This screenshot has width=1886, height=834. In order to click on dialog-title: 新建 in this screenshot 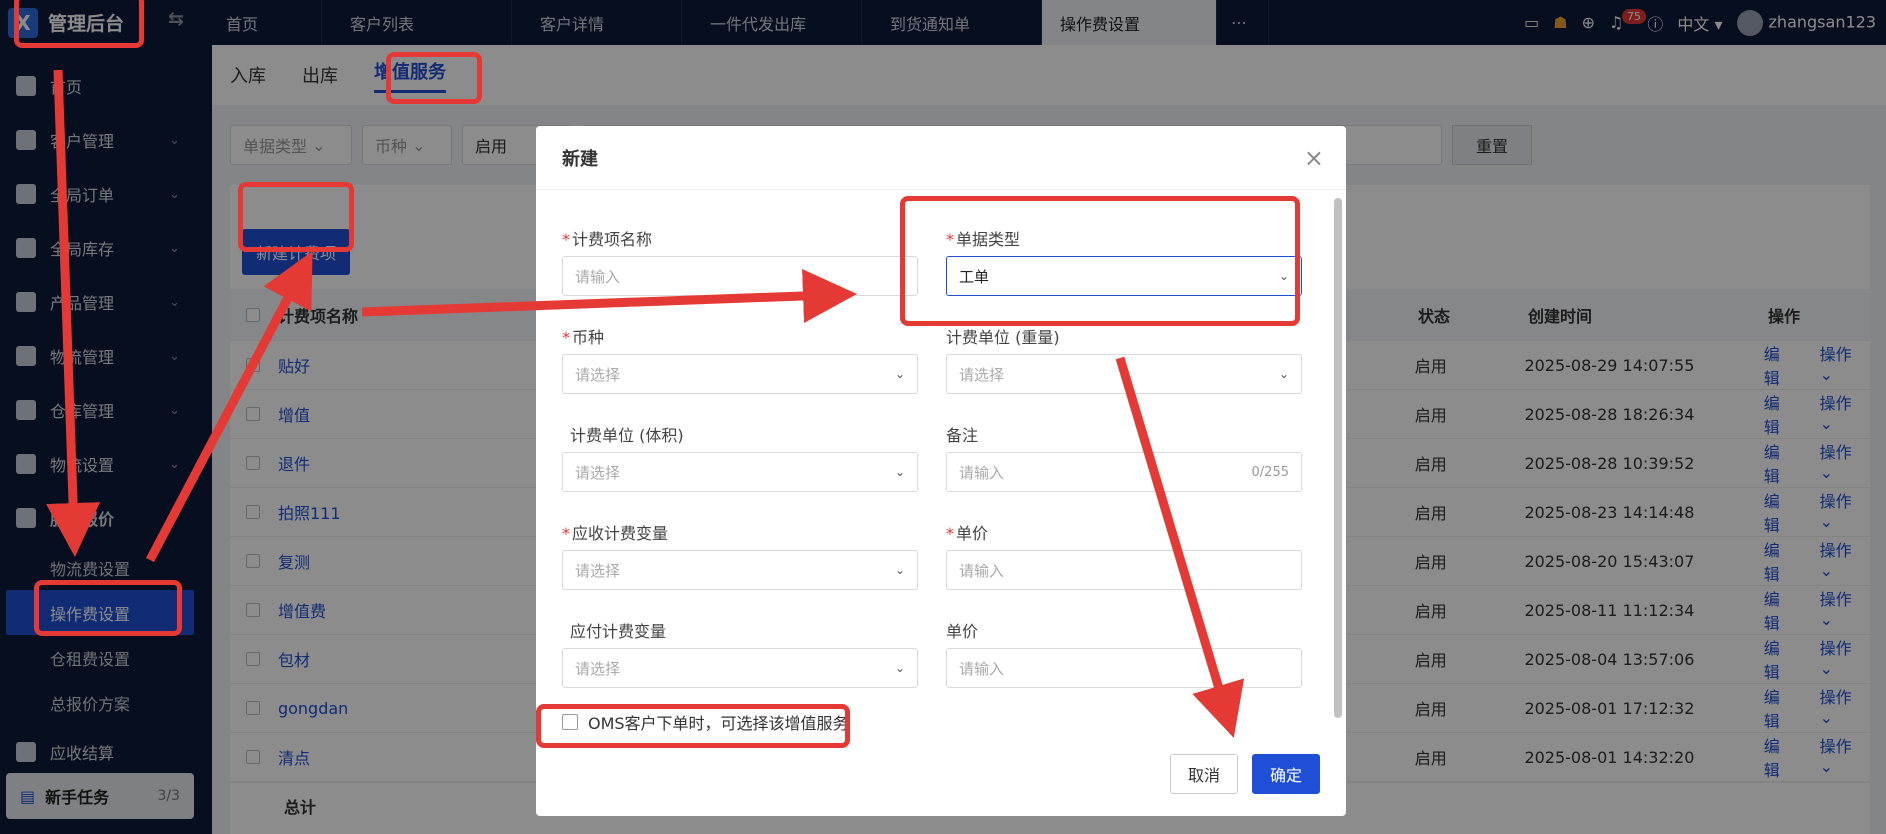, I will do `click(941, 158)`.